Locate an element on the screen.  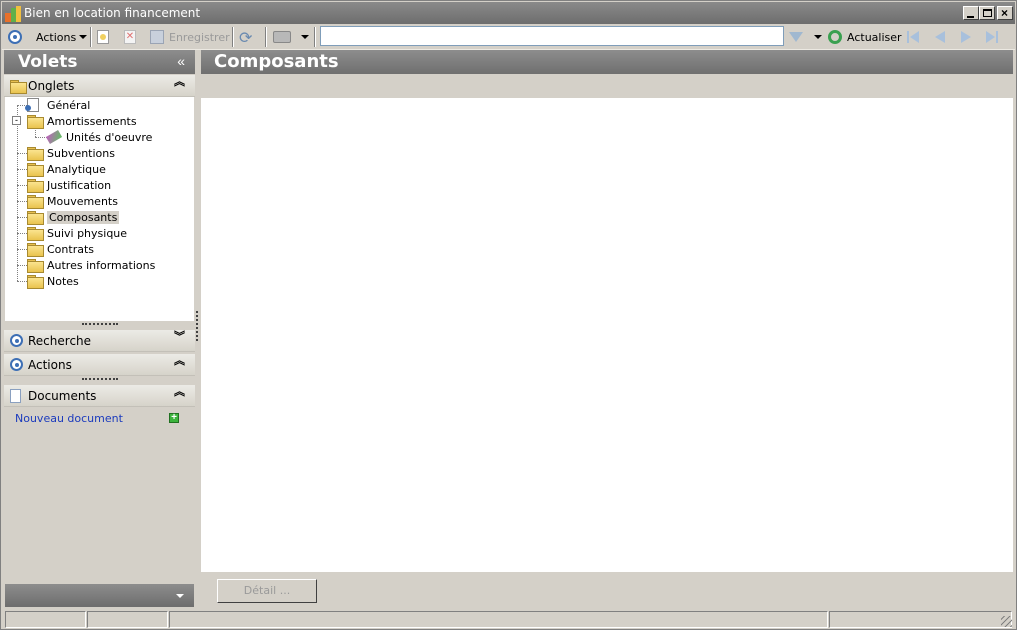
tree-item-label: Unités d'oeuvre is located at coordinates (109, 137).